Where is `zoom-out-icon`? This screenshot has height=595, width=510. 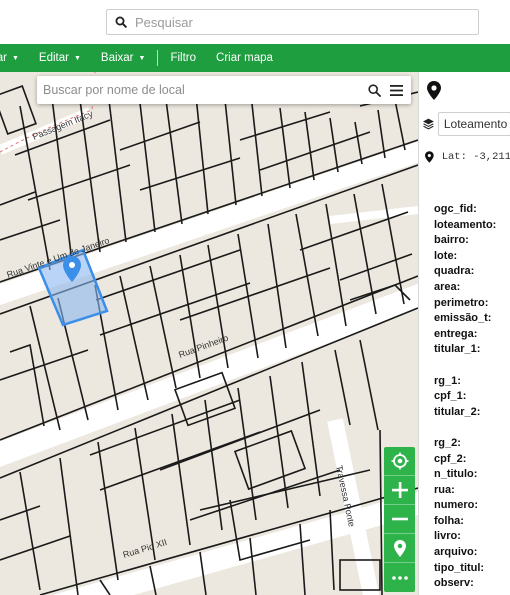 zoom-out-icon is located at coordinates (399, 519).